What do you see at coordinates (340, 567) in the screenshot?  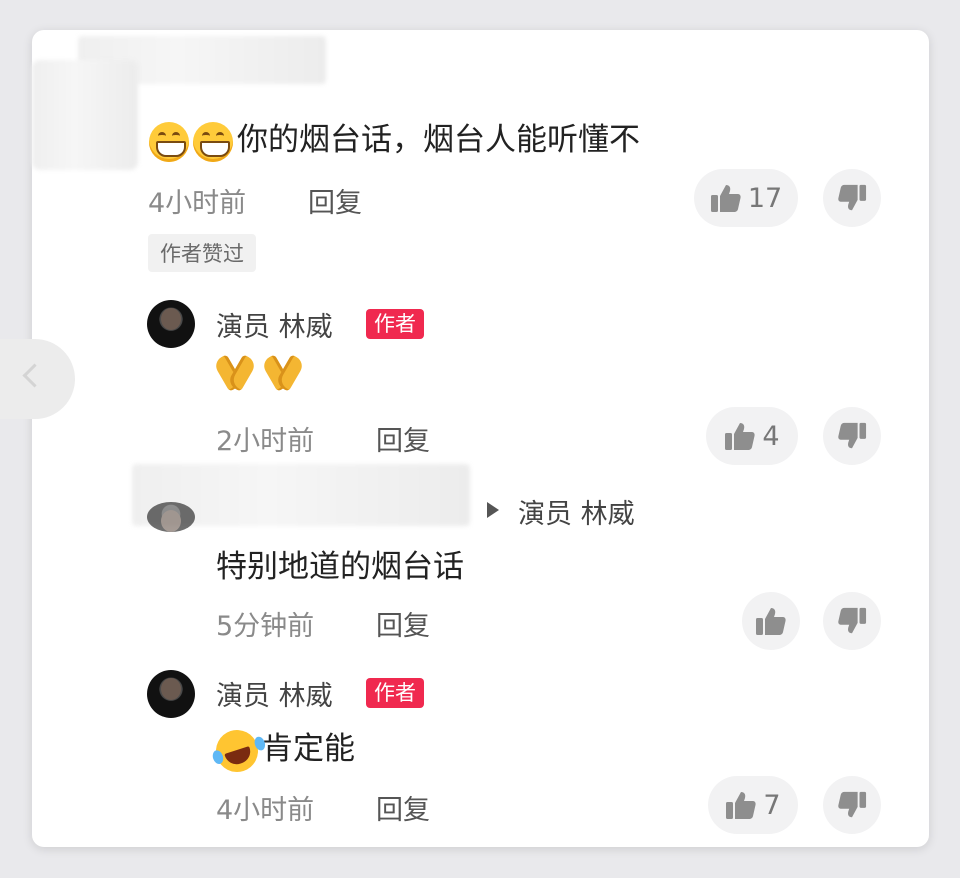 I see `reply-2-text: 特别地道的烟台话` at bounding box center [340, 567].